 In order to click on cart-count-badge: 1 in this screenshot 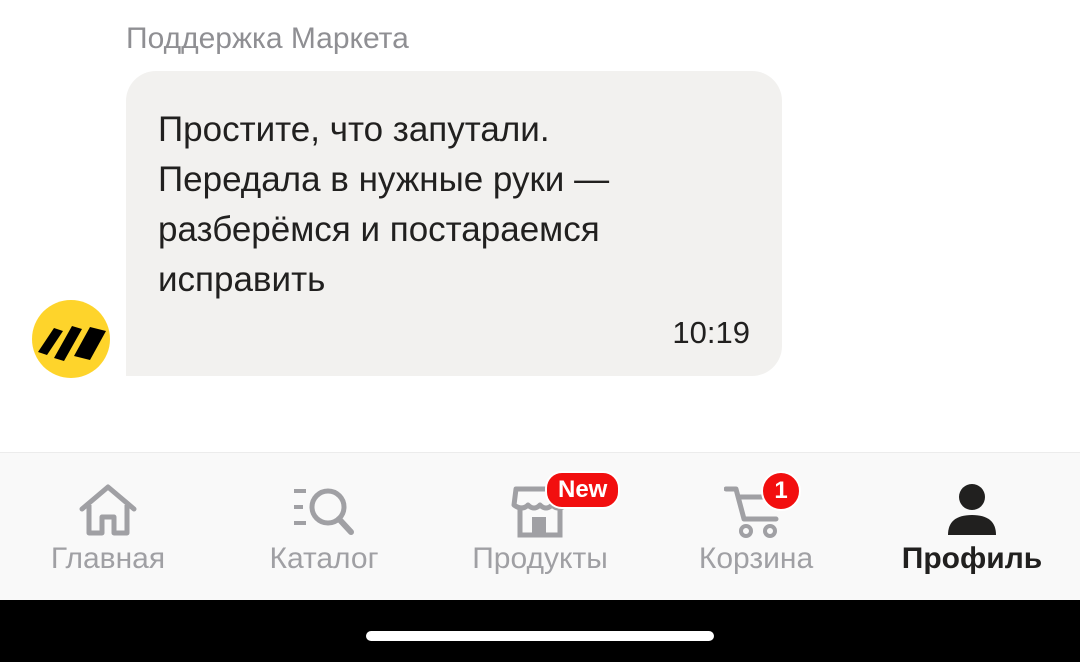, I will do `click(781, 491)`.